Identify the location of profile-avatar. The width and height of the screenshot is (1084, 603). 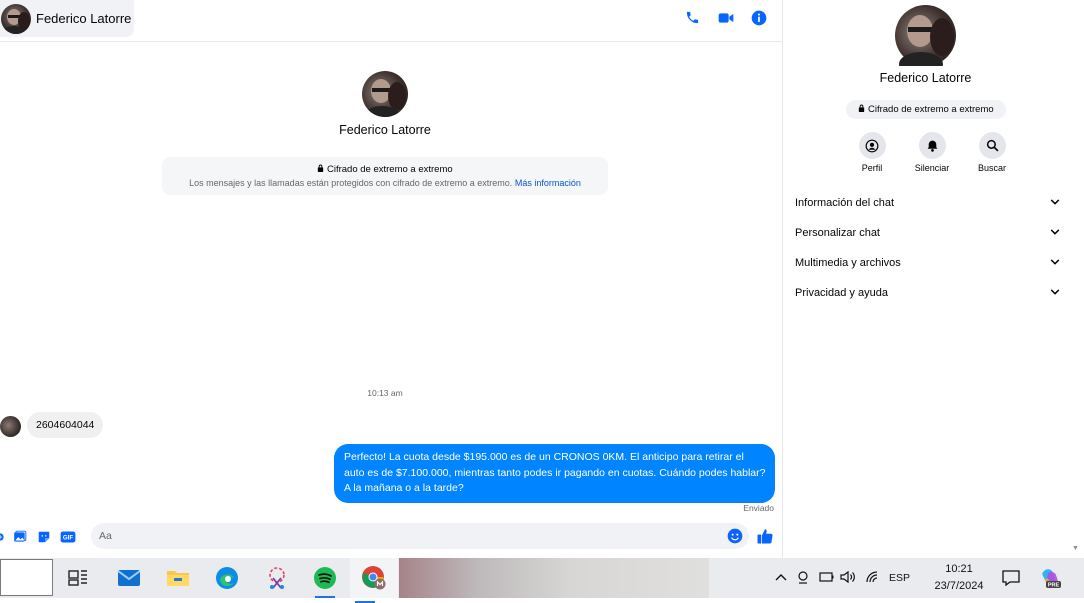
(385, 94).